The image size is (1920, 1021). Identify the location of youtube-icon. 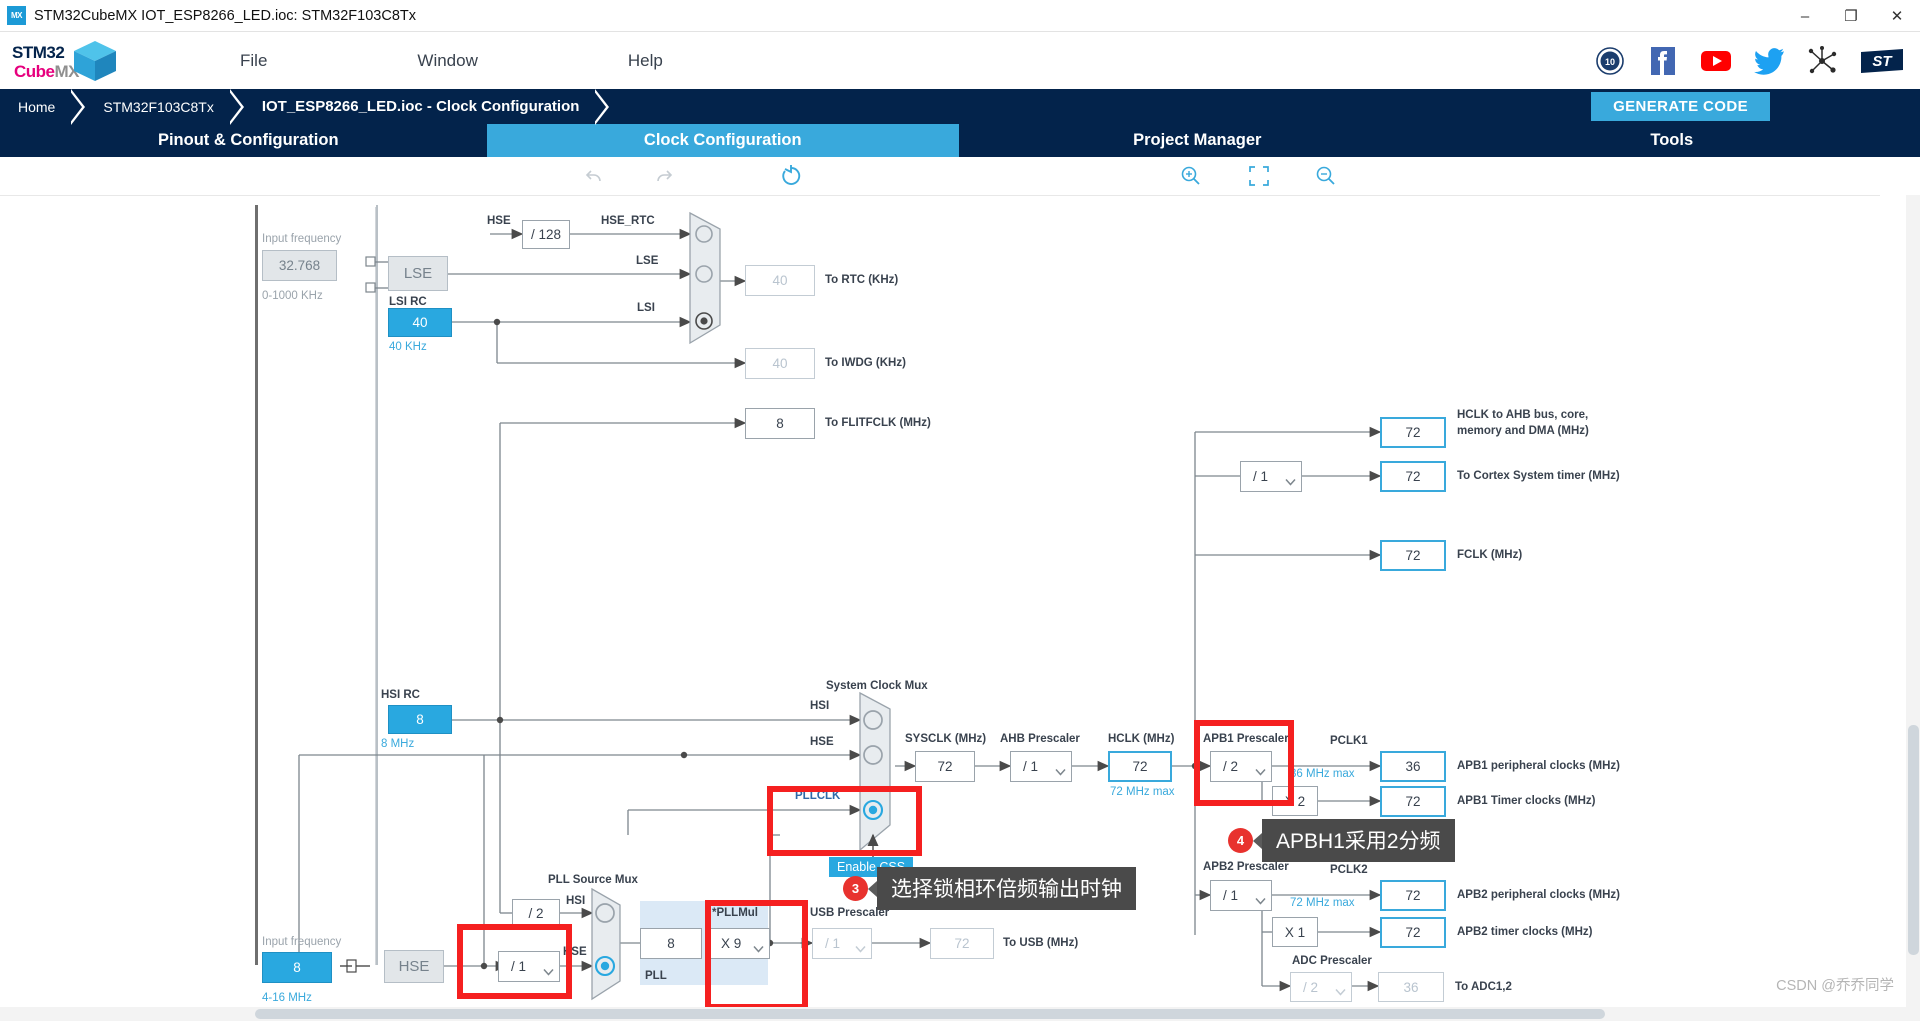
(1716, 61).